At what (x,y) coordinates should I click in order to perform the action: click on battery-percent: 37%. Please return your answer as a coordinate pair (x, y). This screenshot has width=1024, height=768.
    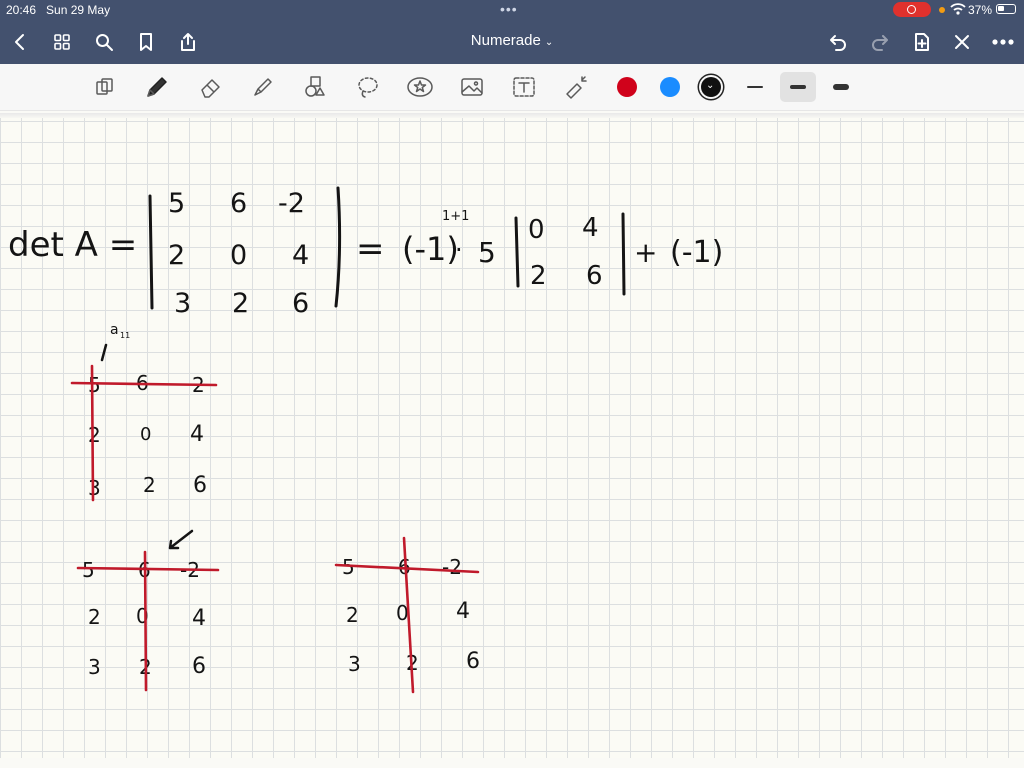
    Looking at the image, I should click on (980, 10).